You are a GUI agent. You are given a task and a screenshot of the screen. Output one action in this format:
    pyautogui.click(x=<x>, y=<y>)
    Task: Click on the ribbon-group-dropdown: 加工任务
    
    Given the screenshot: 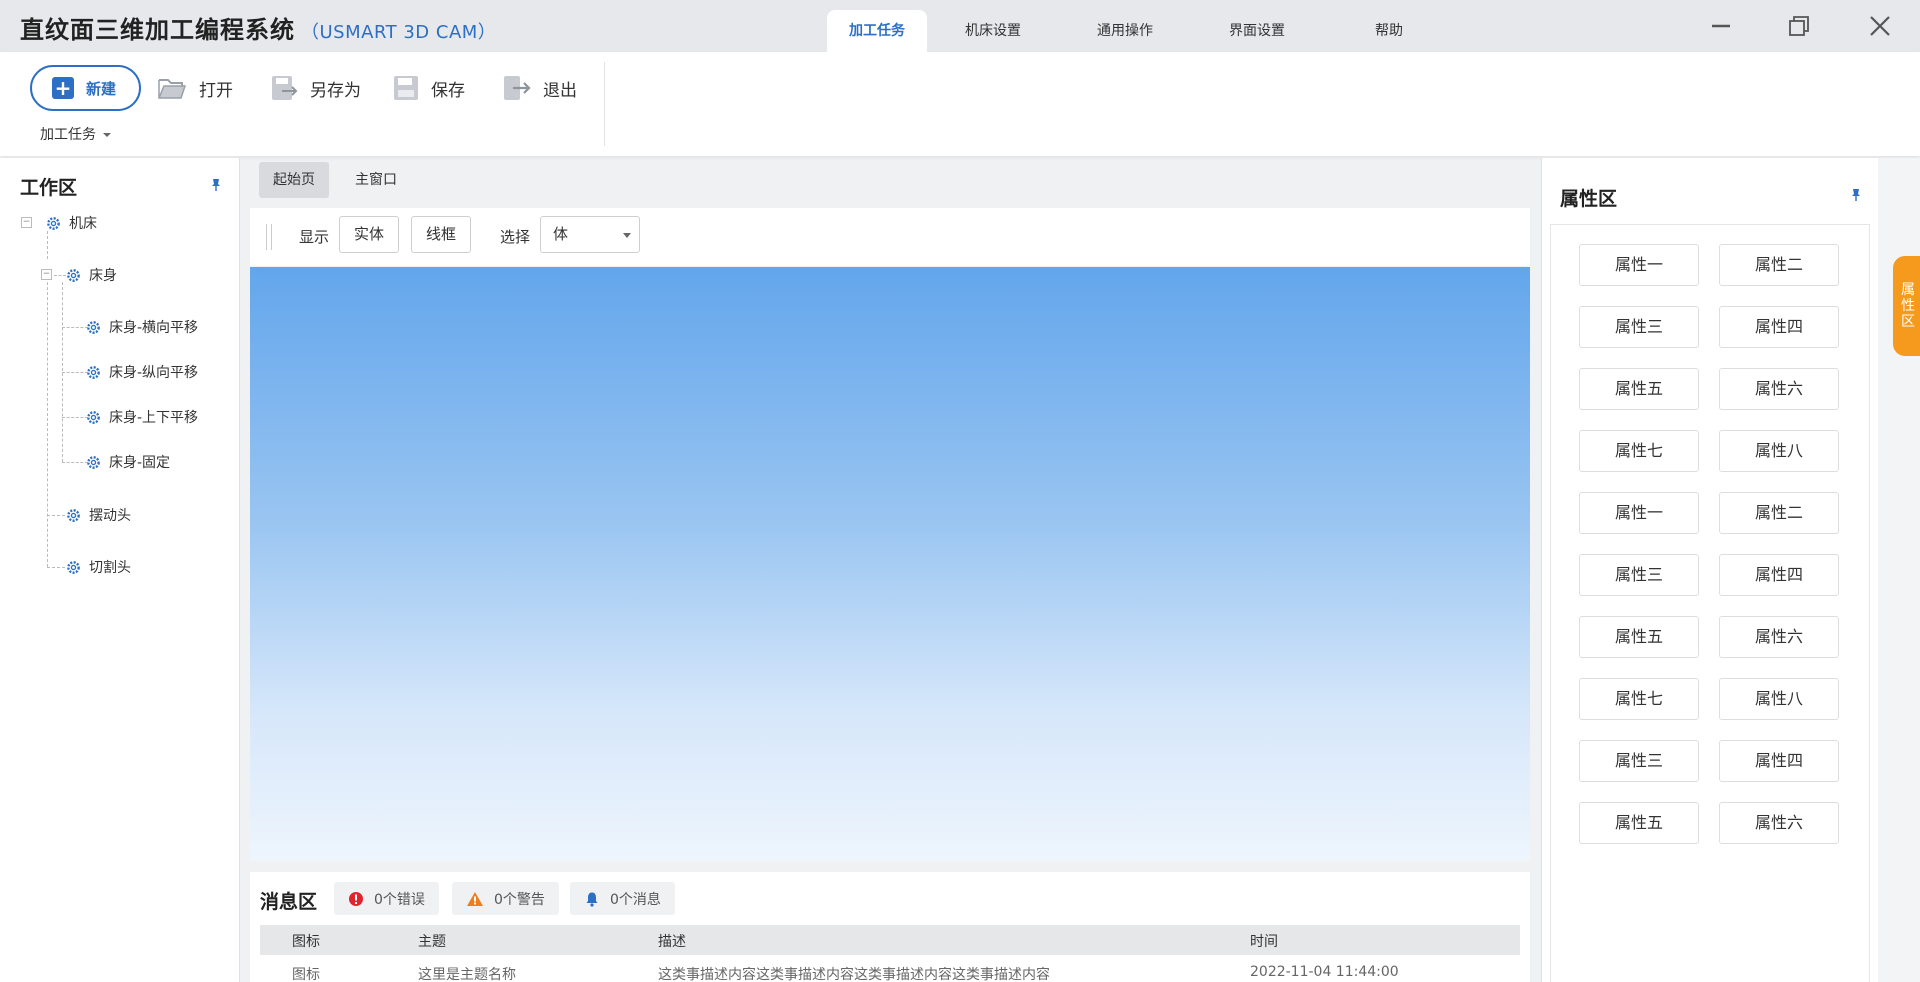 What is the action you would take?
    pyautogui.click(x=76, y=134)
    